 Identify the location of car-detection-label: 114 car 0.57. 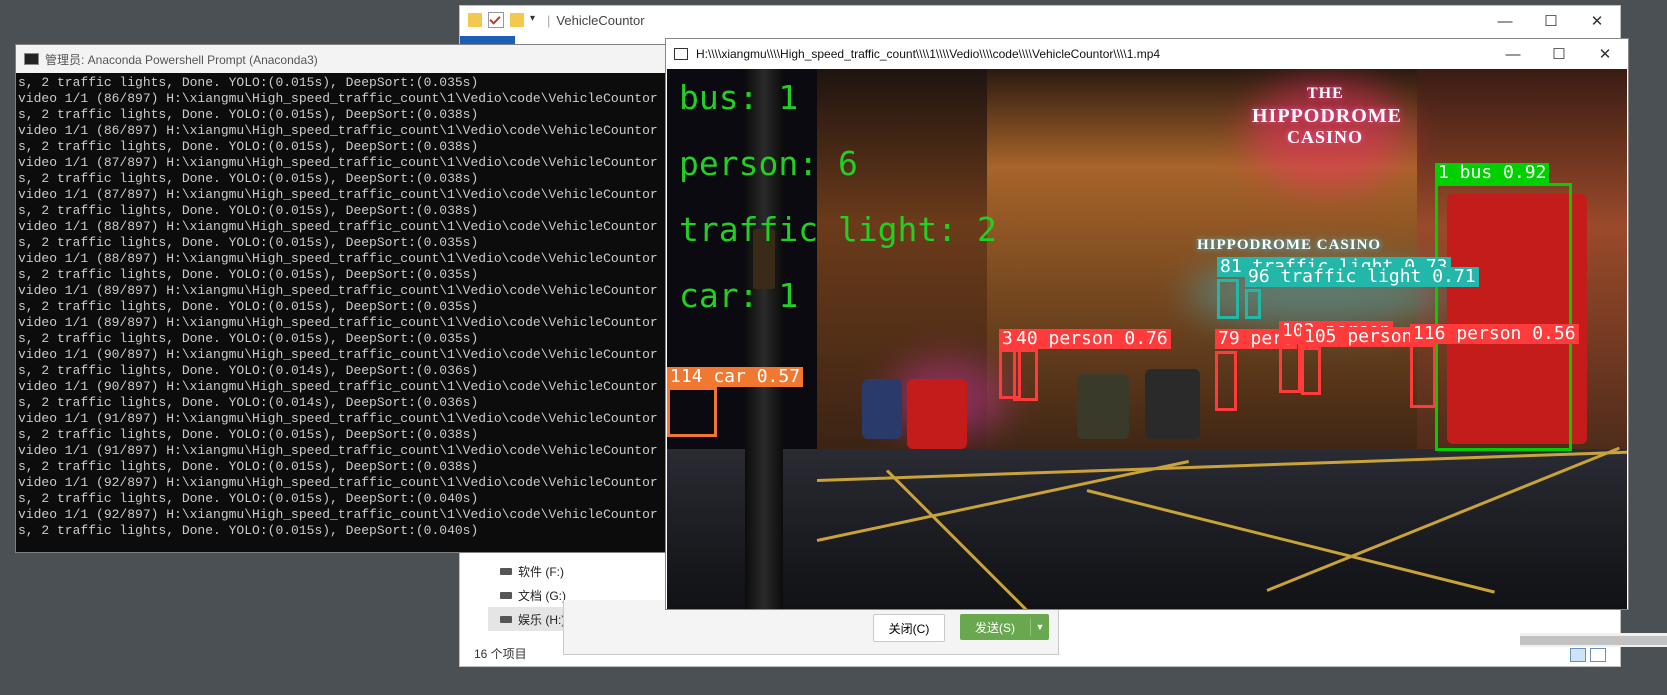
(735, 377).